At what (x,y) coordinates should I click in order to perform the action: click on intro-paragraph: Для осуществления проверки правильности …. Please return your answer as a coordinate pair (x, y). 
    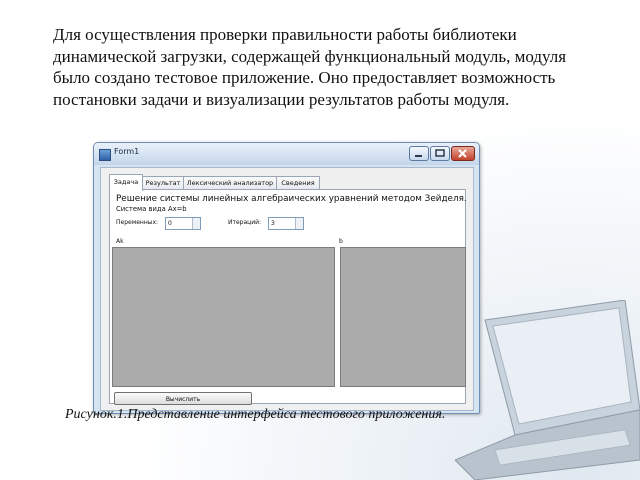
    Looking at the image, I should click on (310, 67).